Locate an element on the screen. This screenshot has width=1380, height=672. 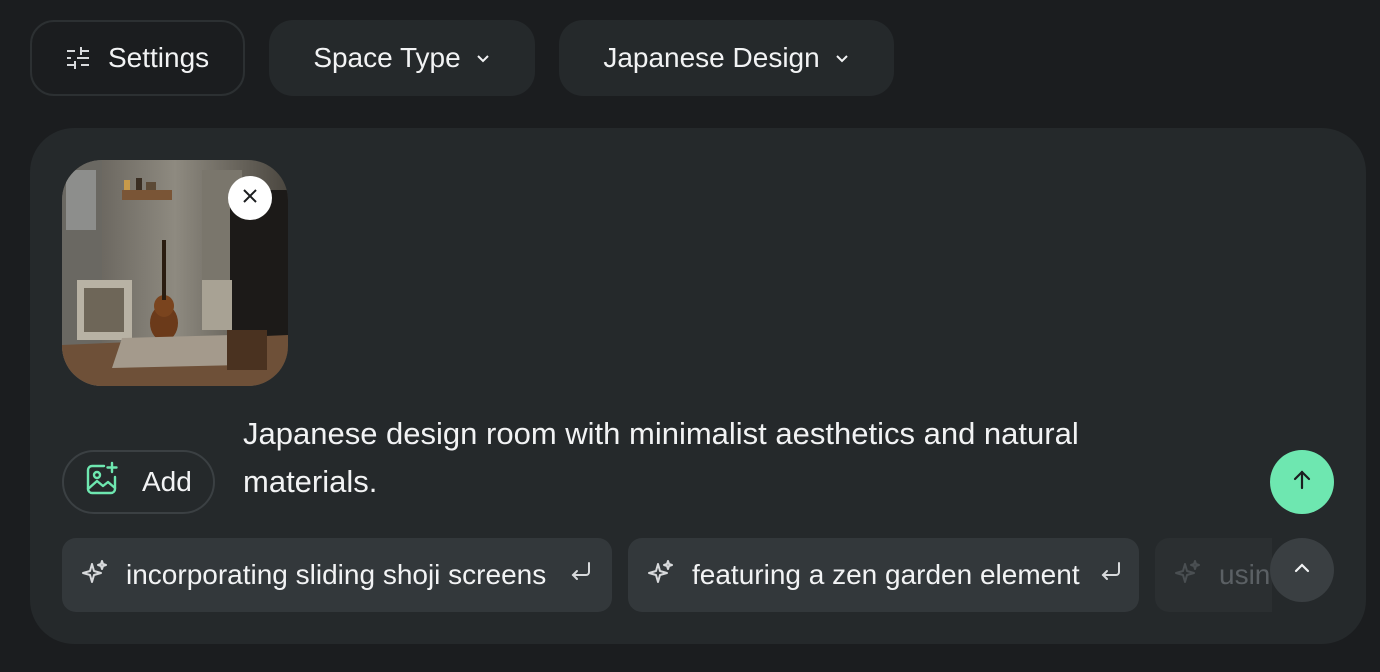
add-label: Add is located at coordinates (167, 481).